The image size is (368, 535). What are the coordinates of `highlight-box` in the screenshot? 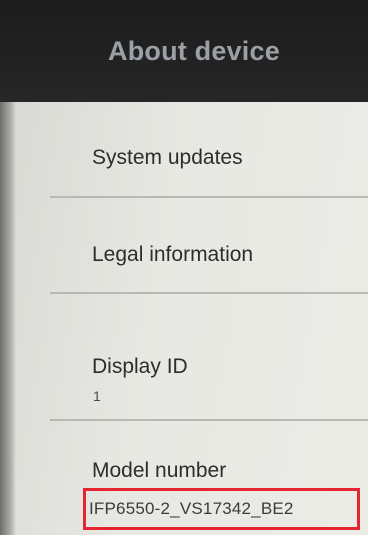 It's located at (221, 509).